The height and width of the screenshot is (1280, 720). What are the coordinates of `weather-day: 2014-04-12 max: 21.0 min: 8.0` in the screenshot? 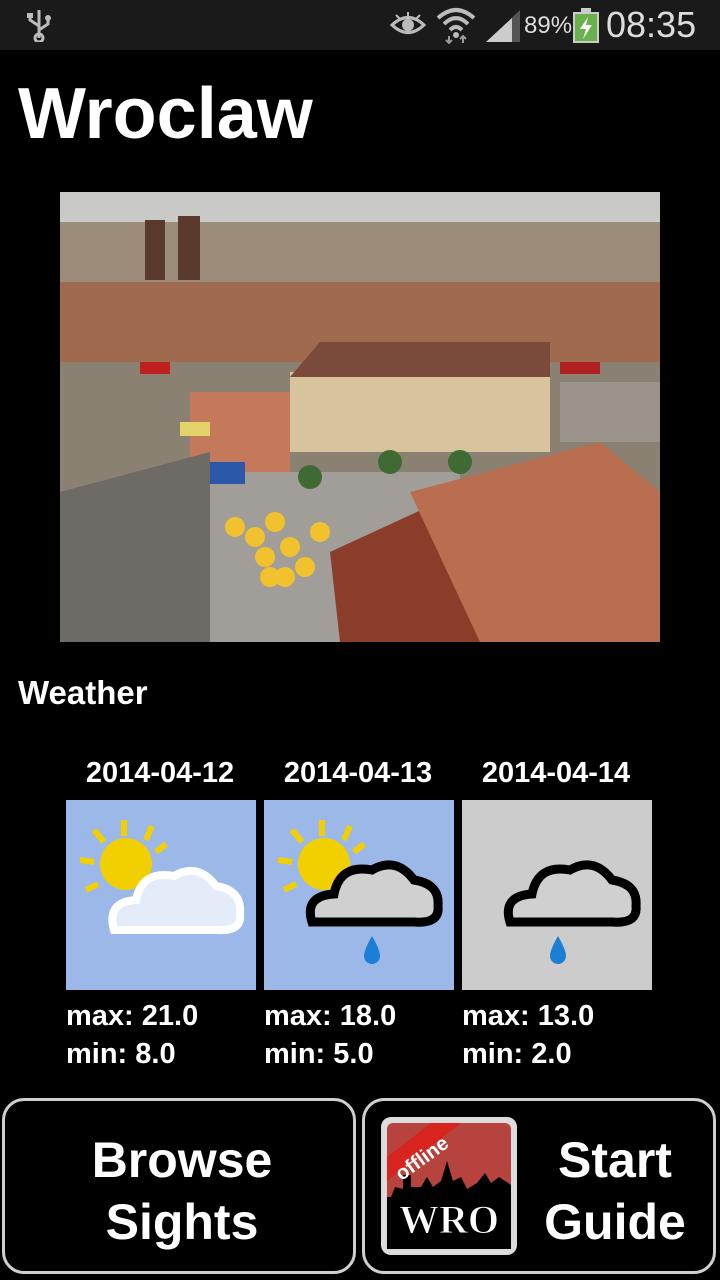 It's located at (160, 911).